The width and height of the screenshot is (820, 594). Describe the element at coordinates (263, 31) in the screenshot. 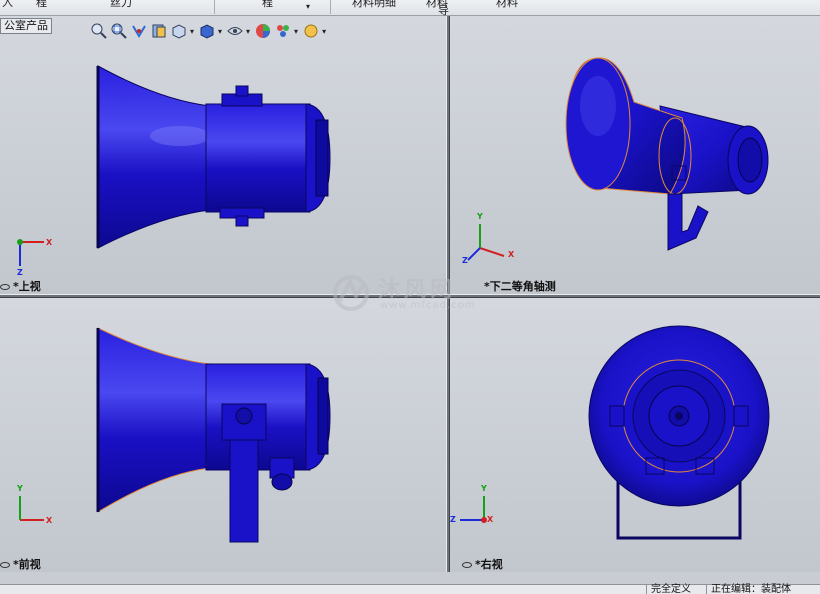

I see `edit-appearance-icon` at that location.